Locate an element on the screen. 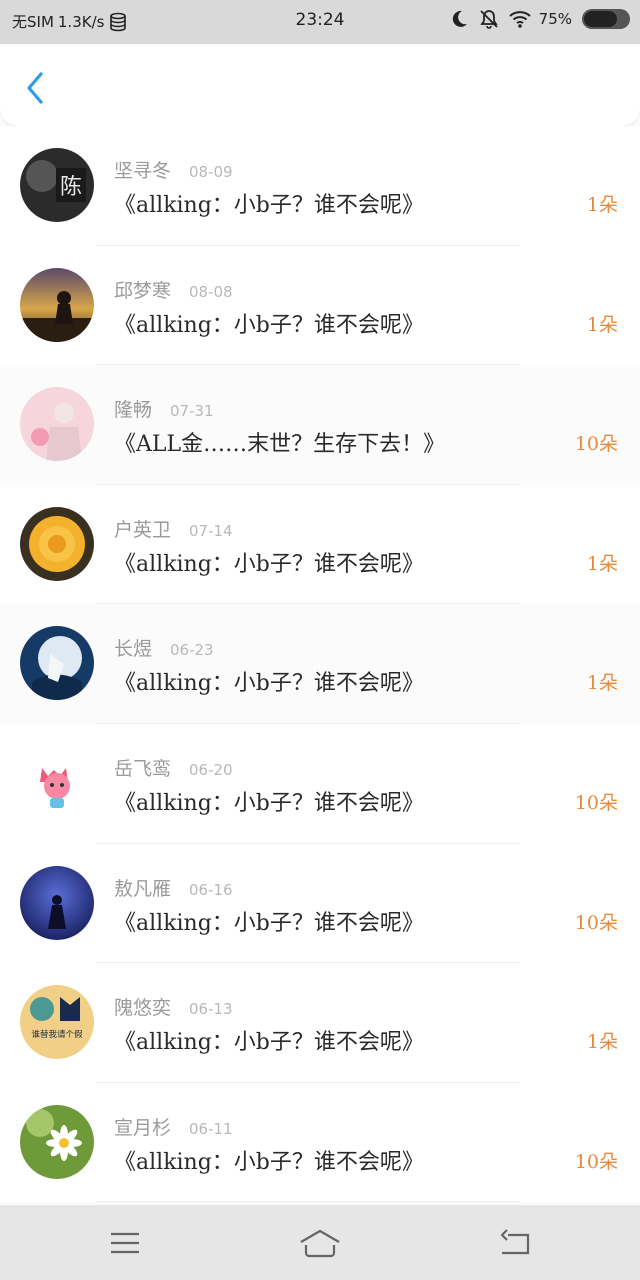 The height and width of the screenshot is (1280, 640). date: 08-09 is located at coordinates (211, 172).